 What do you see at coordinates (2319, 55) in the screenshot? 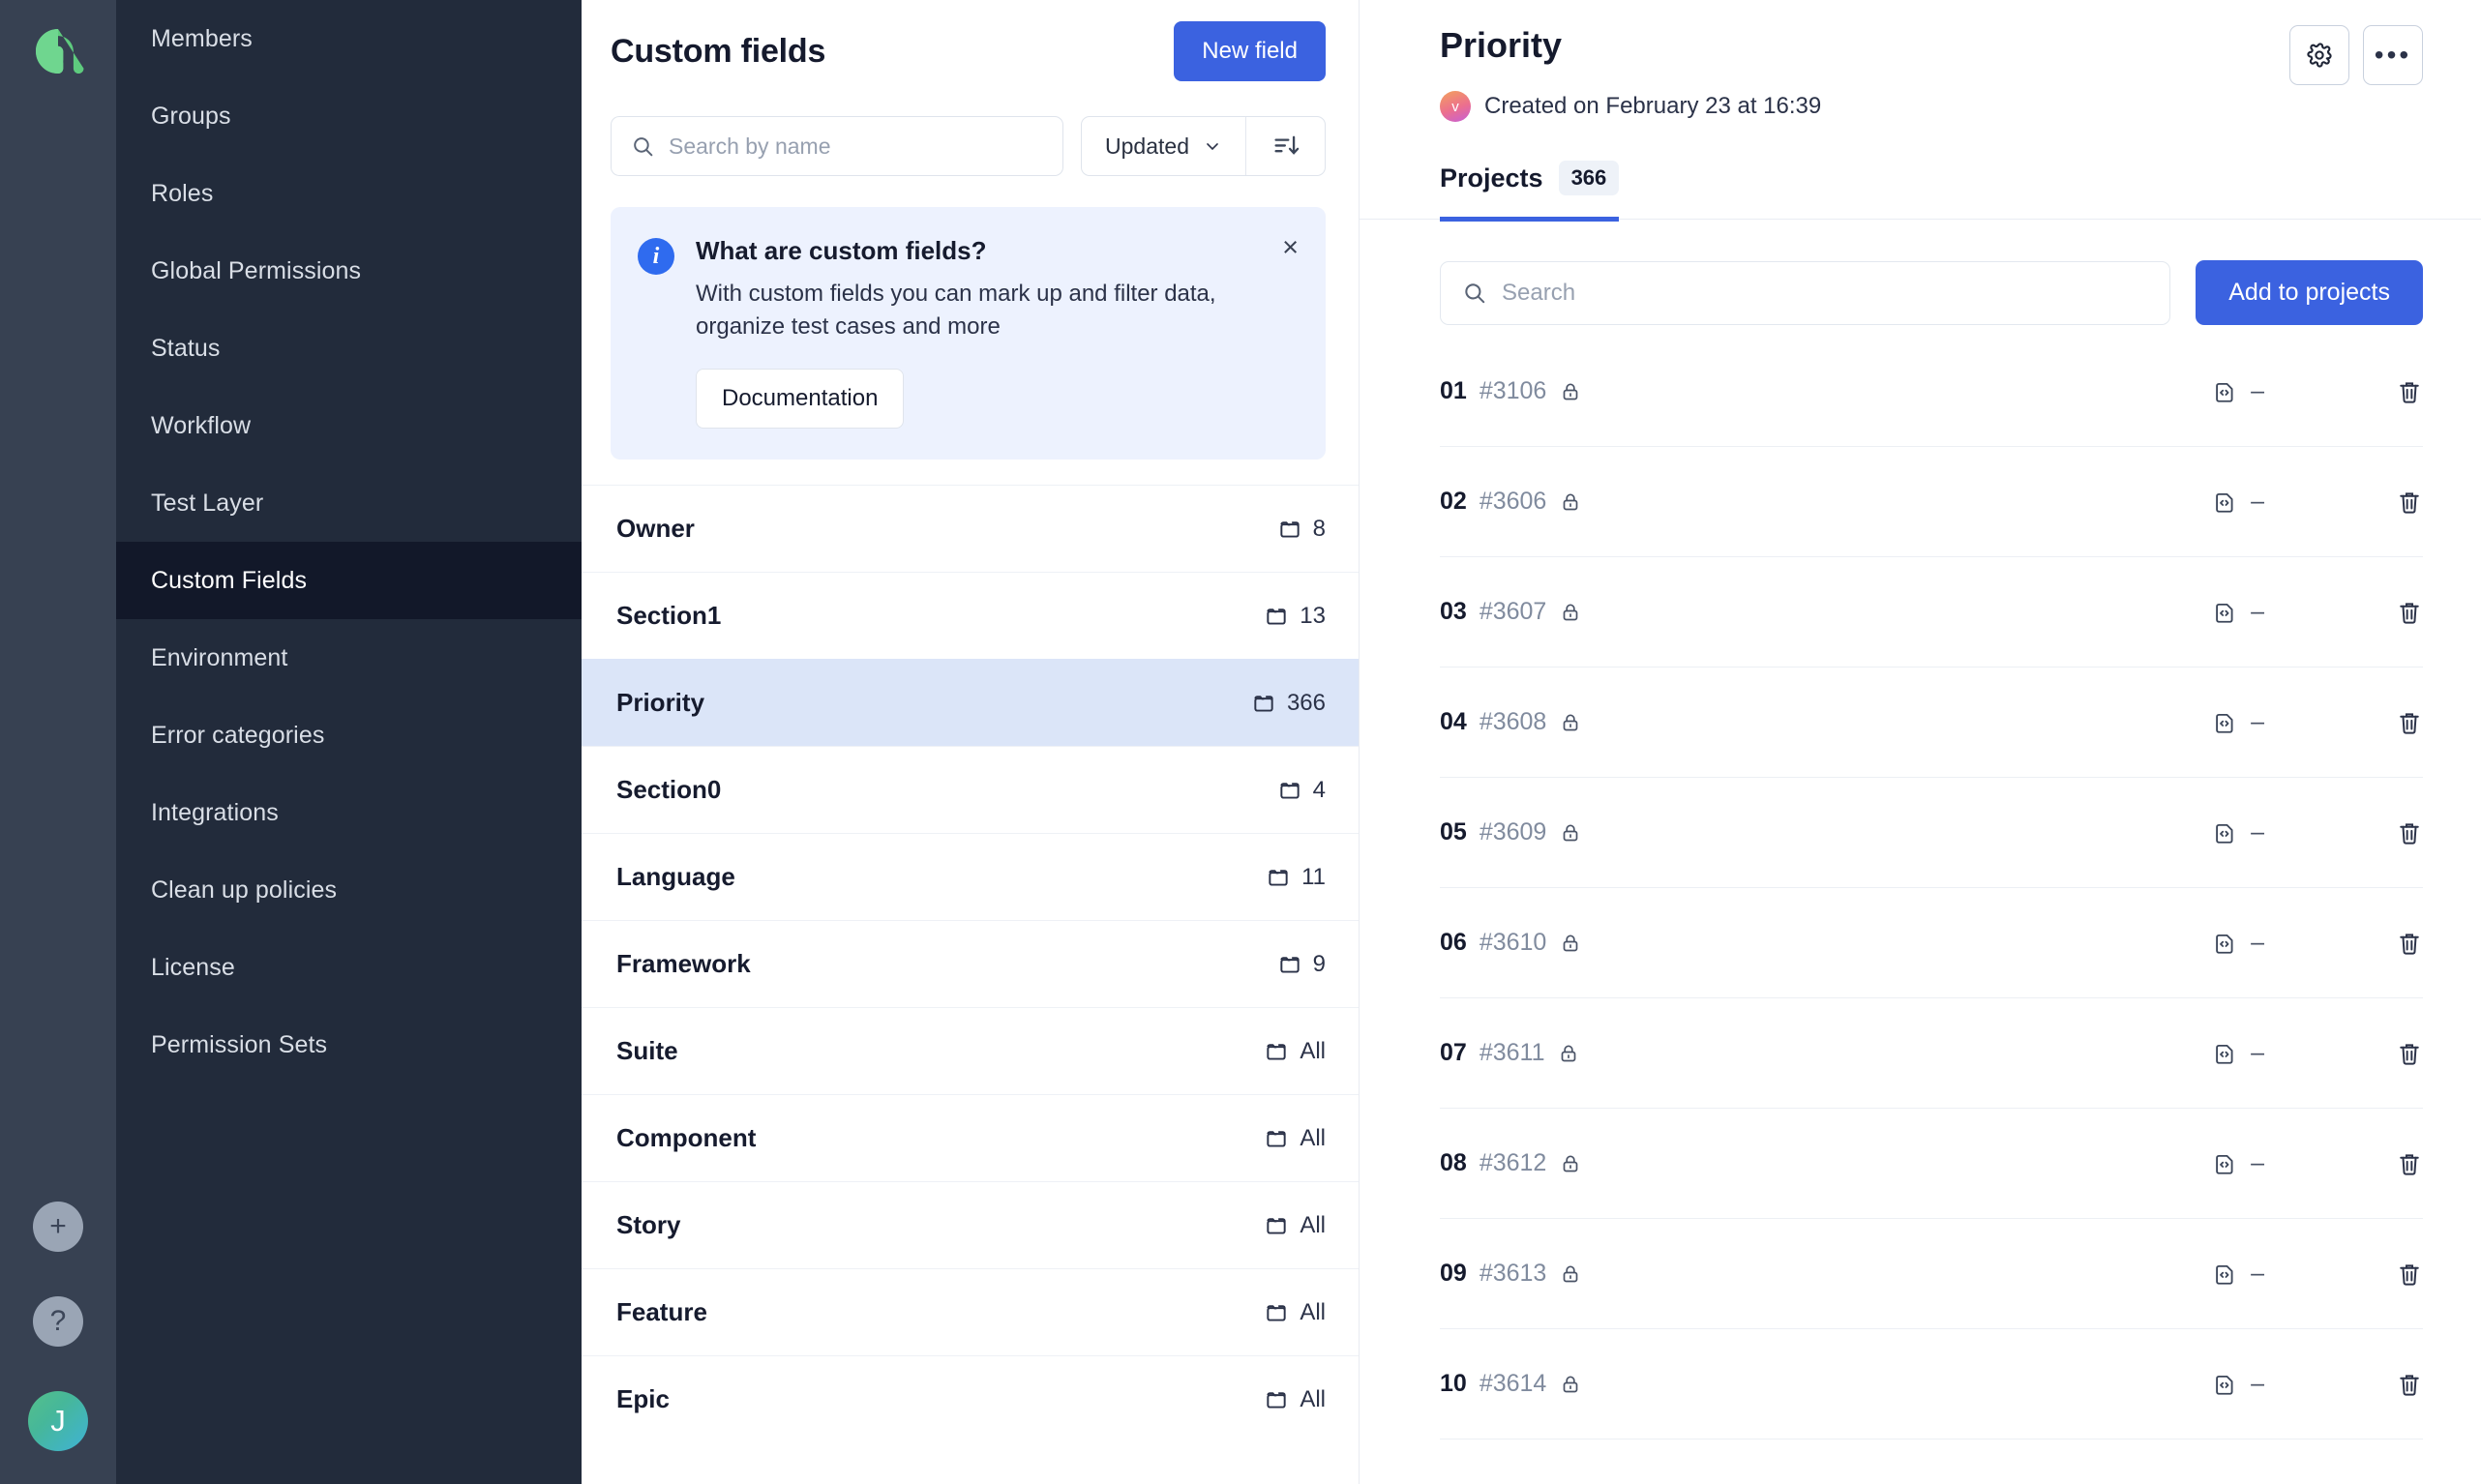
I see `gear-icon` at bounding box center [2319, 55].